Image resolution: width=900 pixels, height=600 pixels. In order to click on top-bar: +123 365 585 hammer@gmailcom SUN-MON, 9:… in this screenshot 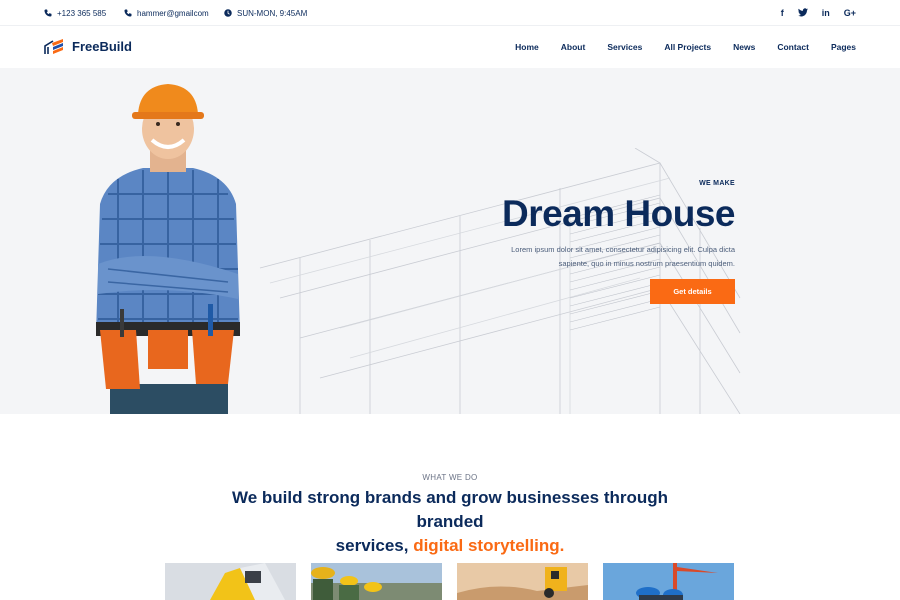, I will do `click(450, 13)`.